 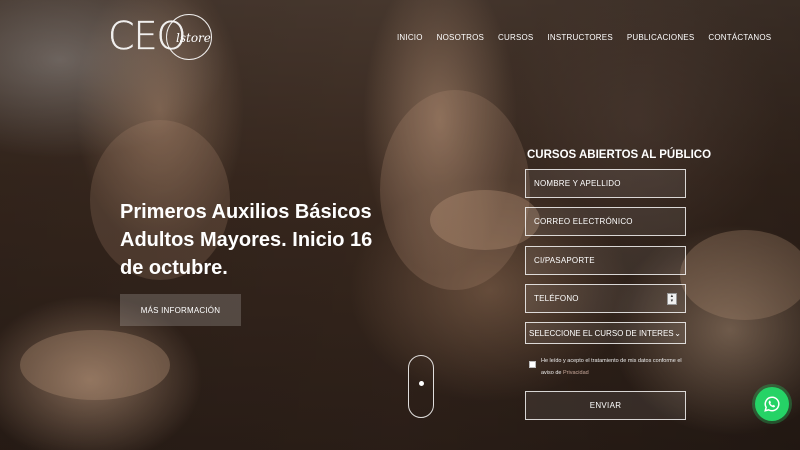 What do you see at coordinates (605, 260) in the screenshot?
I see `ci-passport-input: CI/PASAPORTE` at bounding box center [605, 260].